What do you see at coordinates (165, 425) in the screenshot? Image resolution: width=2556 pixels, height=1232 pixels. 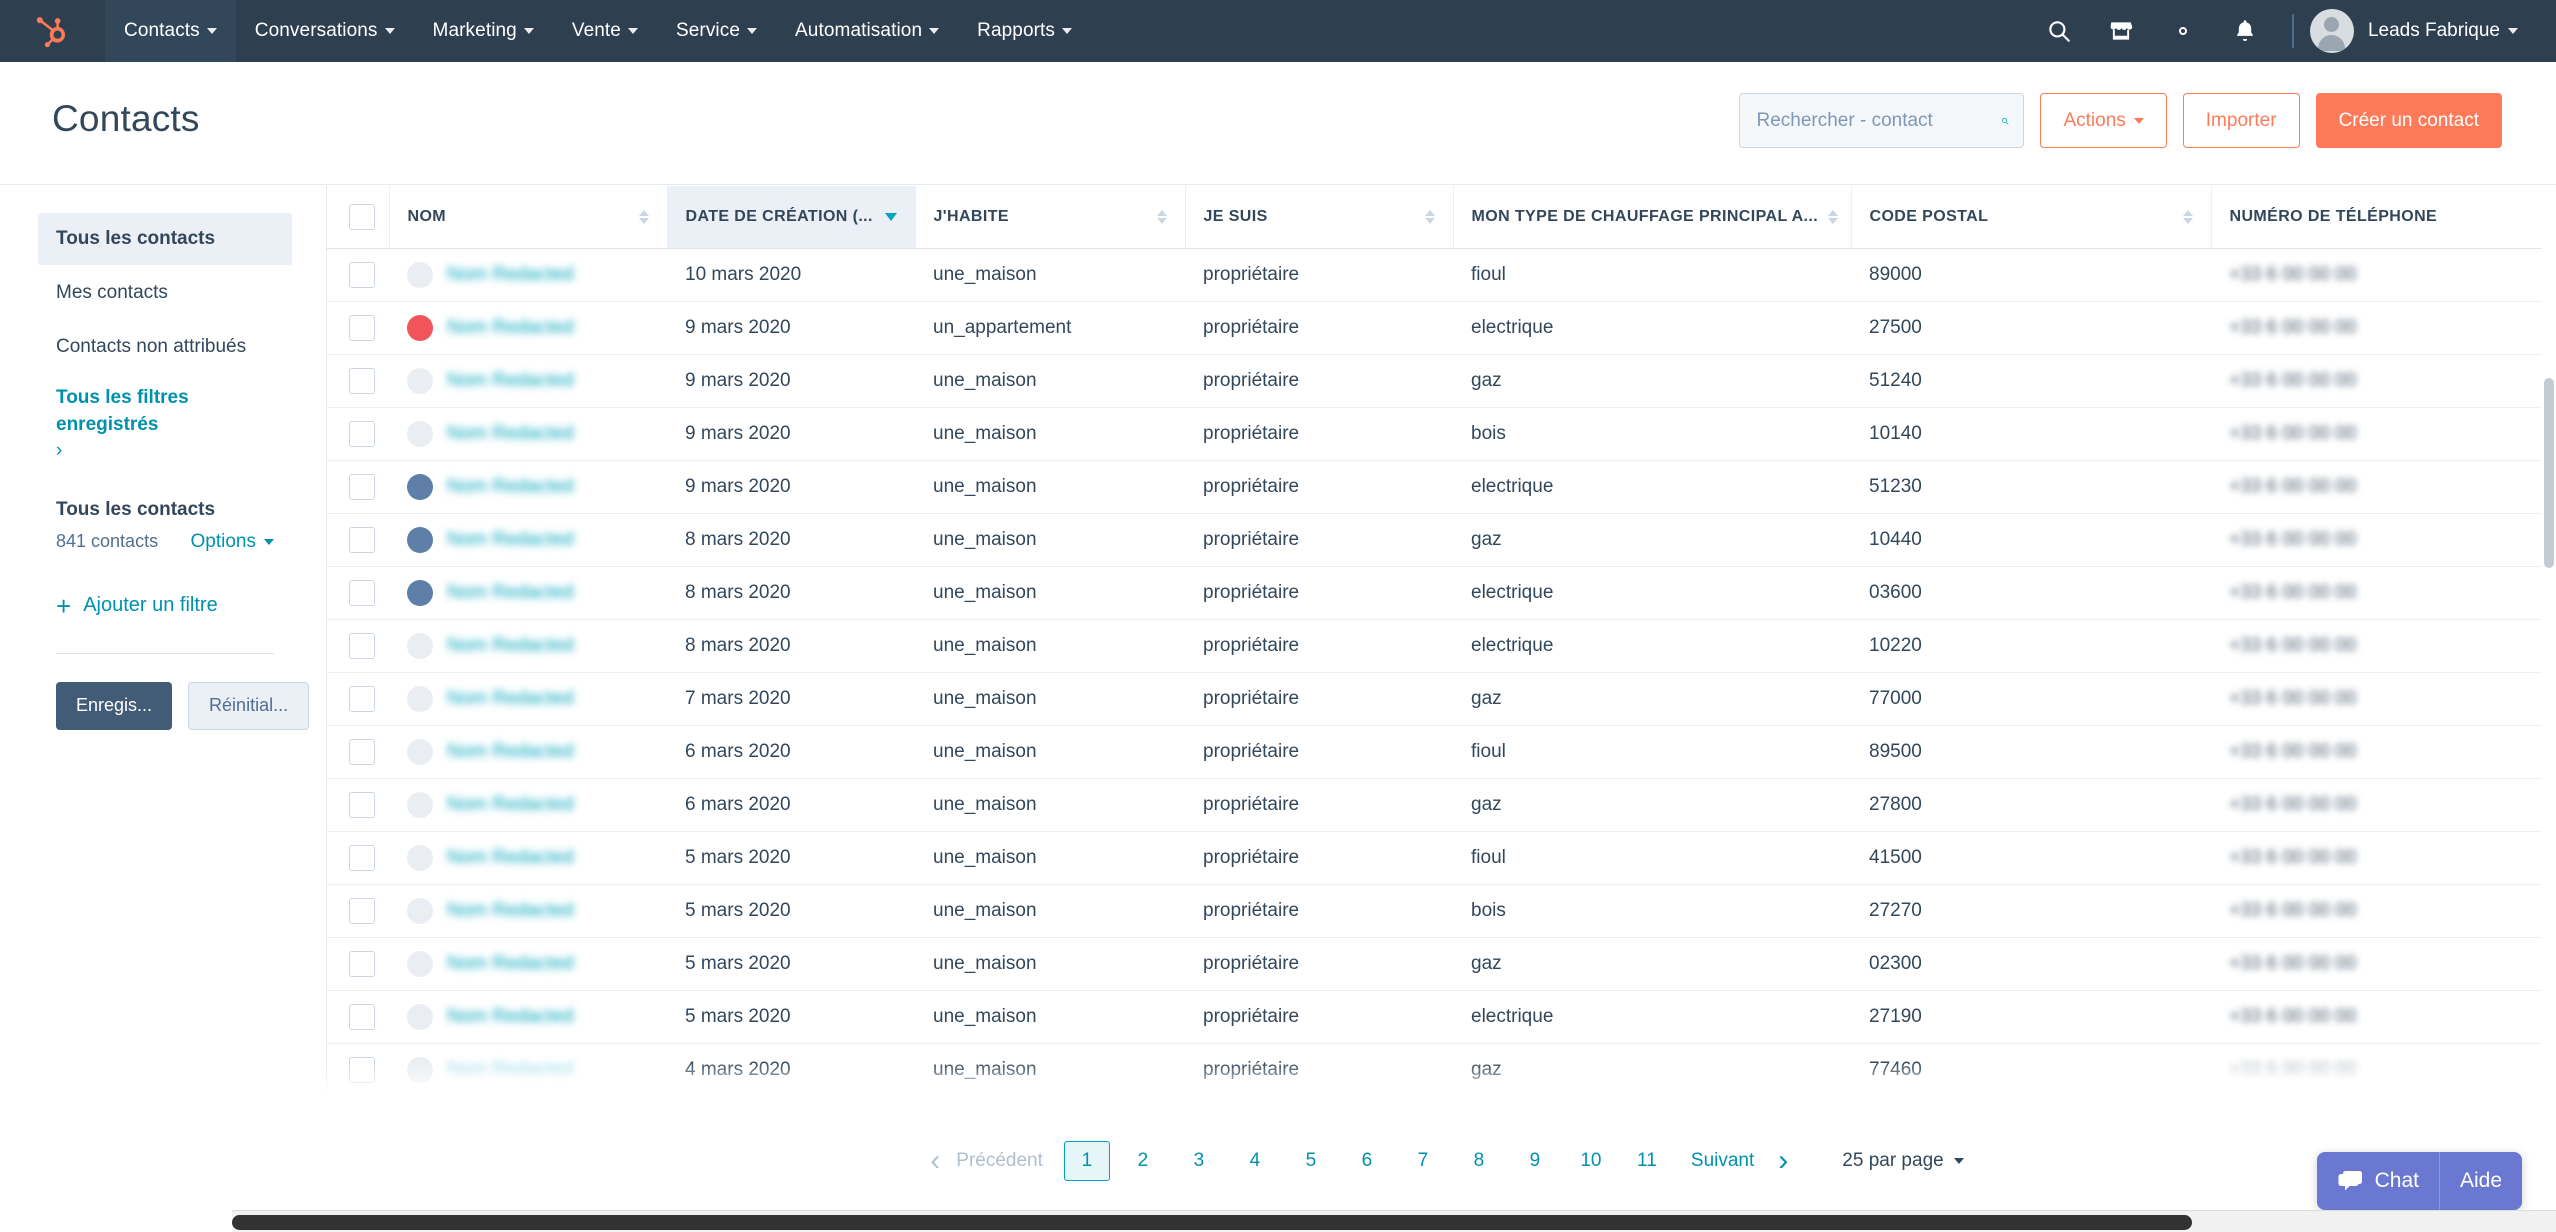 I see `sidebar-saved-filters-link: Tous les filtres enregistrés ›` at bounding box center [165, 425].